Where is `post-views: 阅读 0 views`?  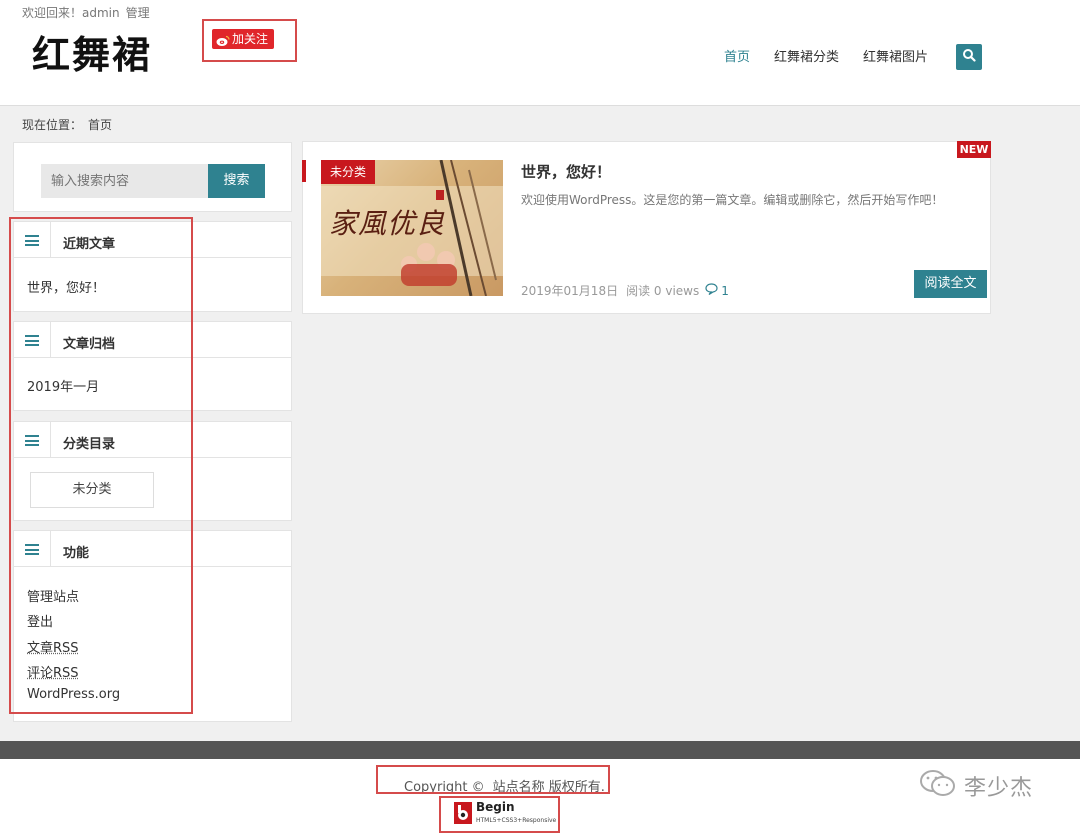
post-views: 阅读 0 views is located at coordinates (663, 291).